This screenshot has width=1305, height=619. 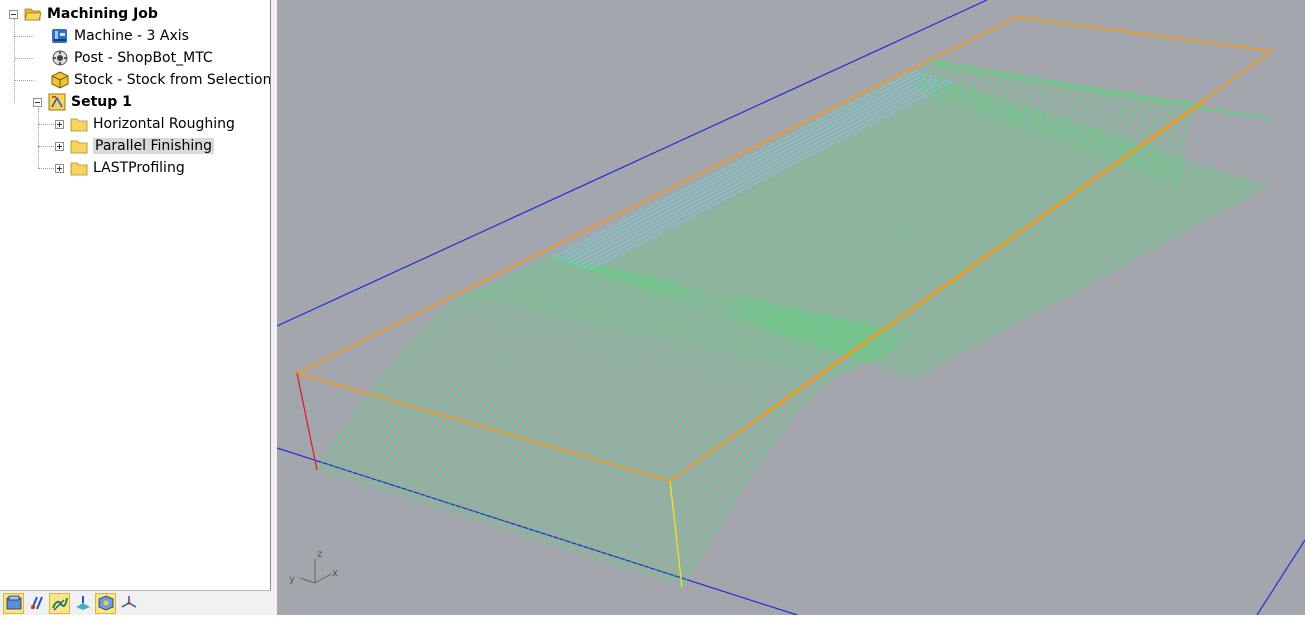 What do you see at coordinates (1233, 113) in the screenshot?
I see `toolpath-lead-out` at bounding box center [1233, 113].